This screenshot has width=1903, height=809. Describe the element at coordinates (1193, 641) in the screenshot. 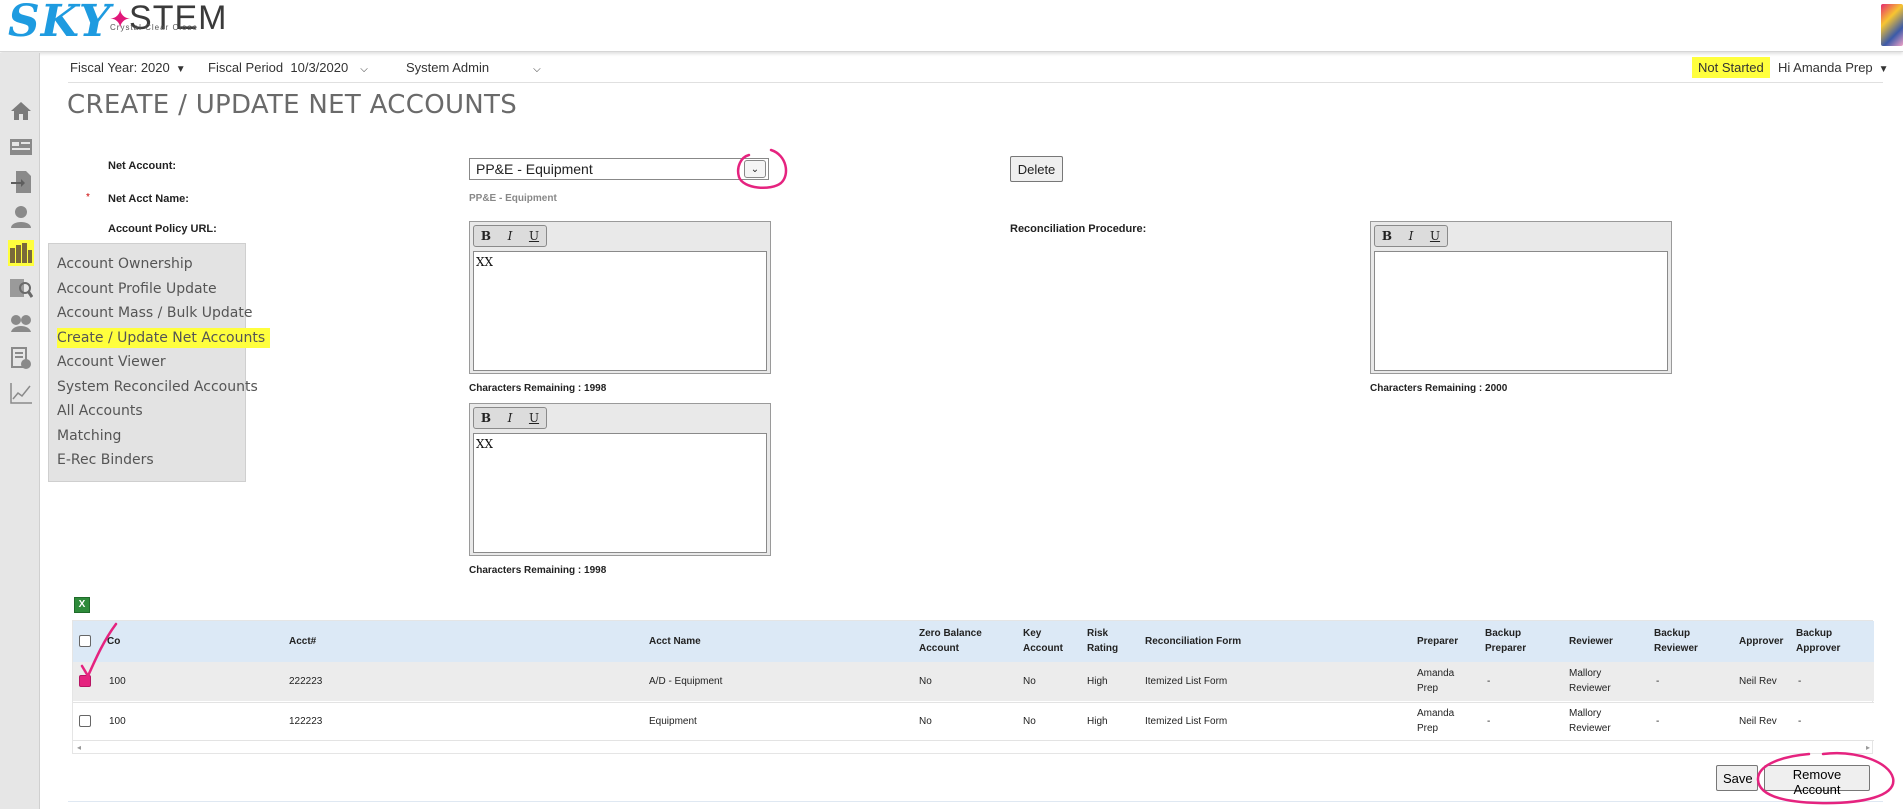

I see `col-recon-form: Reconciliation Form` at that location.